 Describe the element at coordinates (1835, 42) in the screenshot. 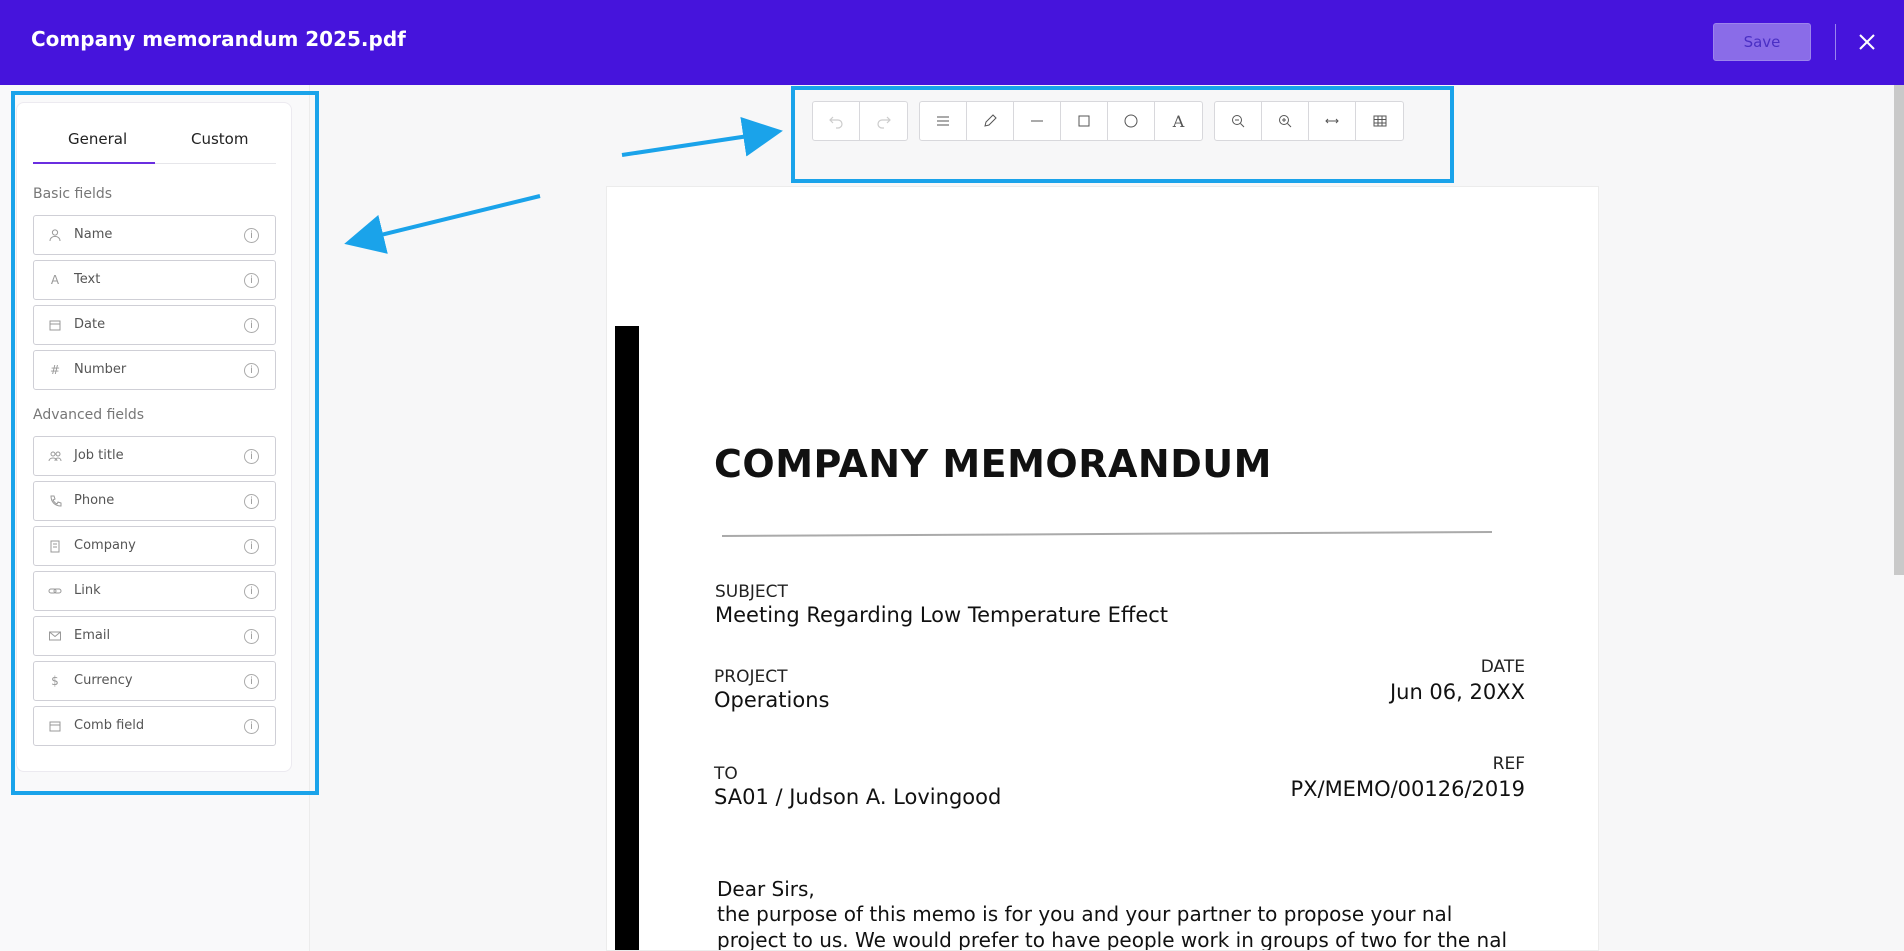

I see `header-divider` at that location.